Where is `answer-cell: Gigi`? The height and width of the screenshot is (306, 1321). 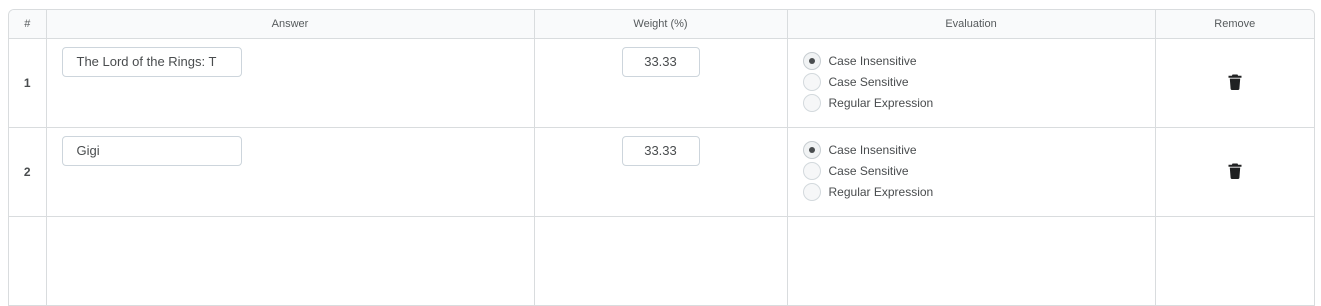 answer-cell: Gigi is located at coordinates (290, 172).